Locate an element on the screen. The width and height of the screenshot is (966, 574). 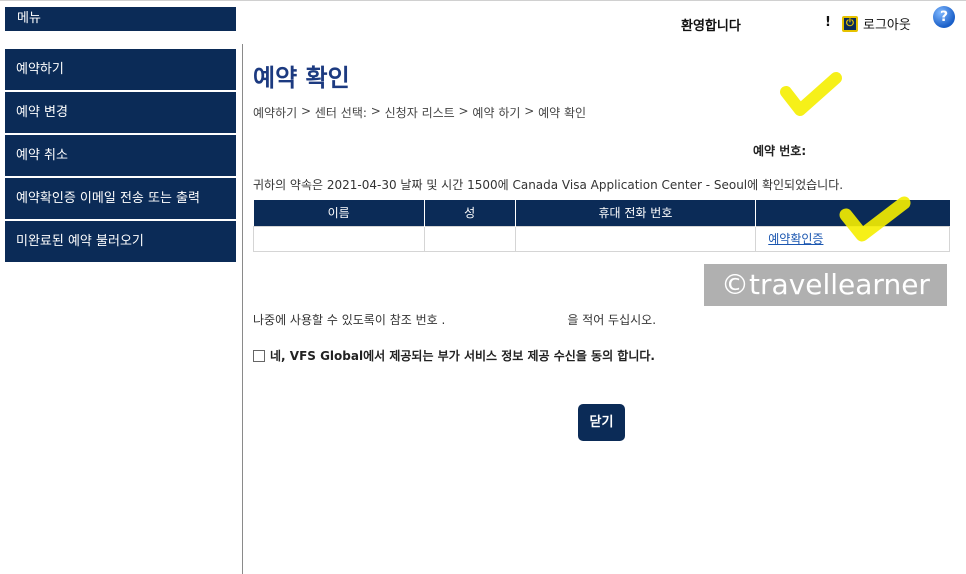
welcome-exclamation: ! is located at coordinates (828, 22).